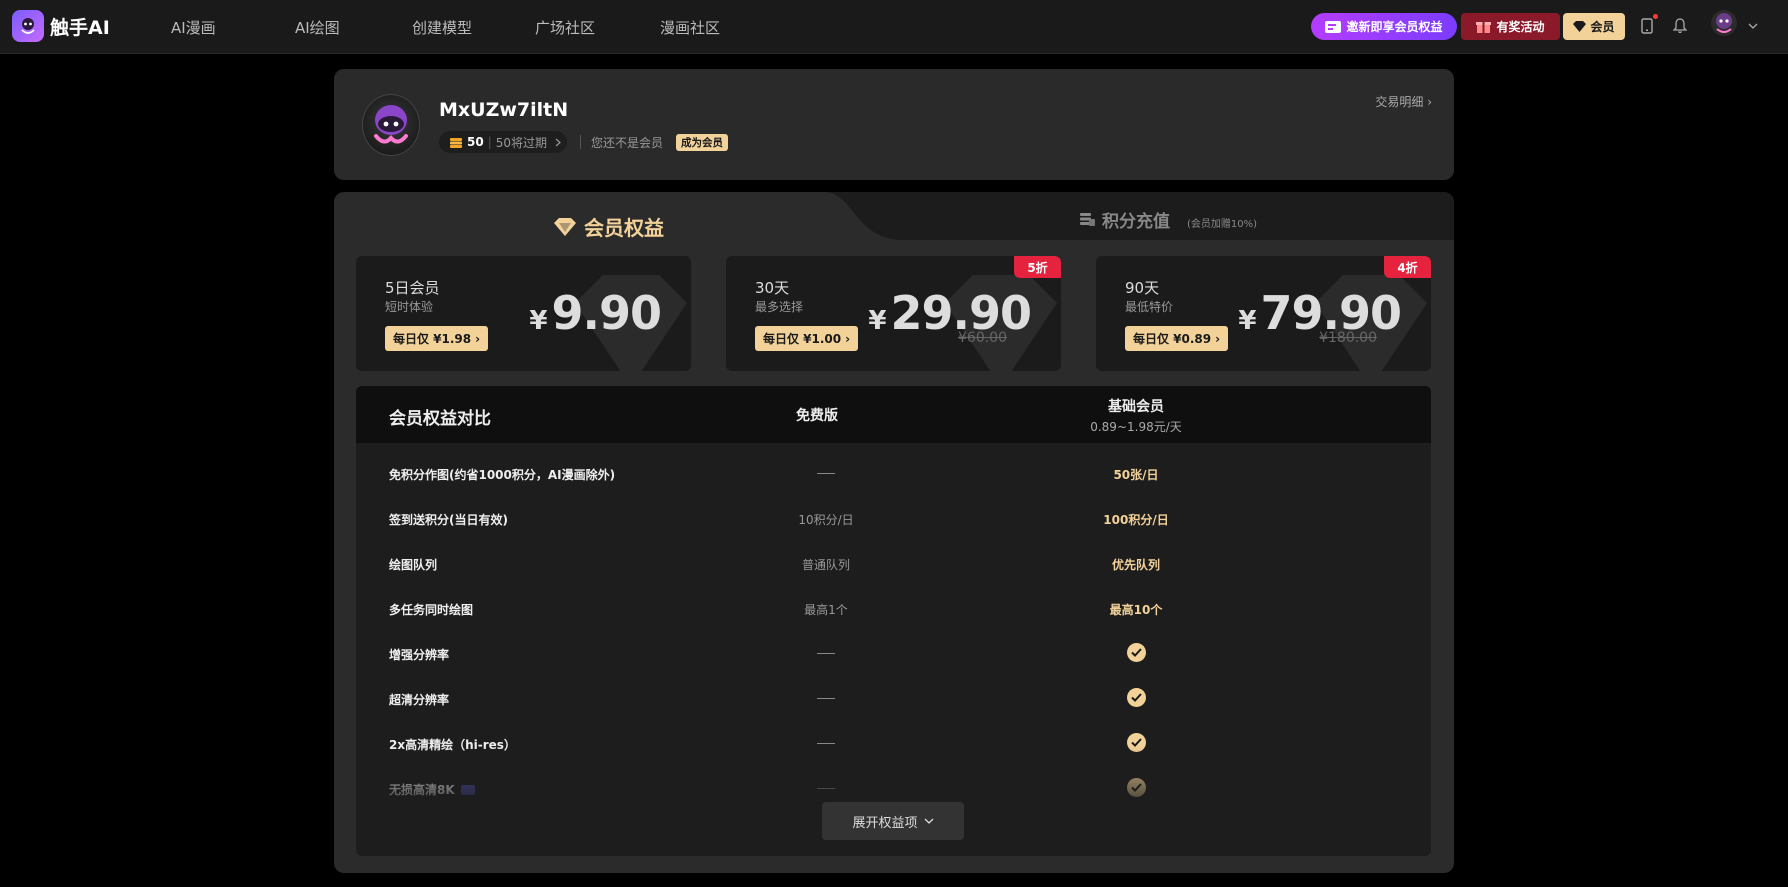  I want to click on profile-card: MxUZw7iltN 50 | 50将过期 您还不是会员 成为会员 交易明细 ›, so click(894, 124).